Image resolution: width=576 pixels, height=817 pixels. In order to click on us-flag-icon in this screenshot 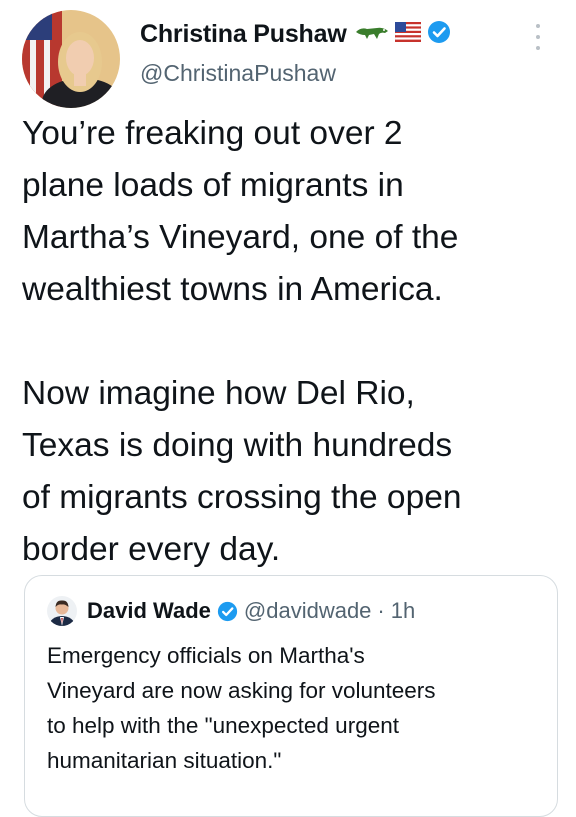, I will do `click(407, 34)`.